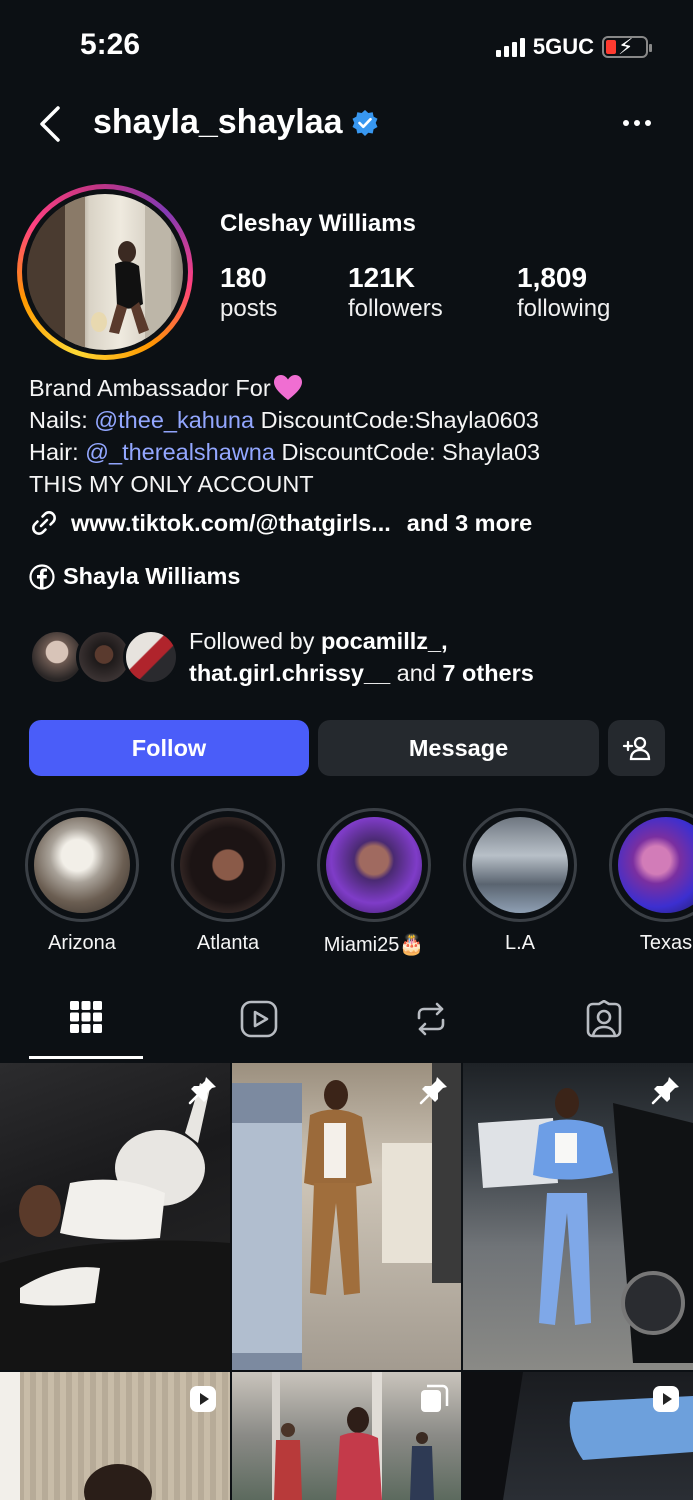 The width and height of the screenshot is (693, 1500). Describe the element at coordinates (627, 46) in the screenshot. I see `battery-icon: ⚡` at that location.